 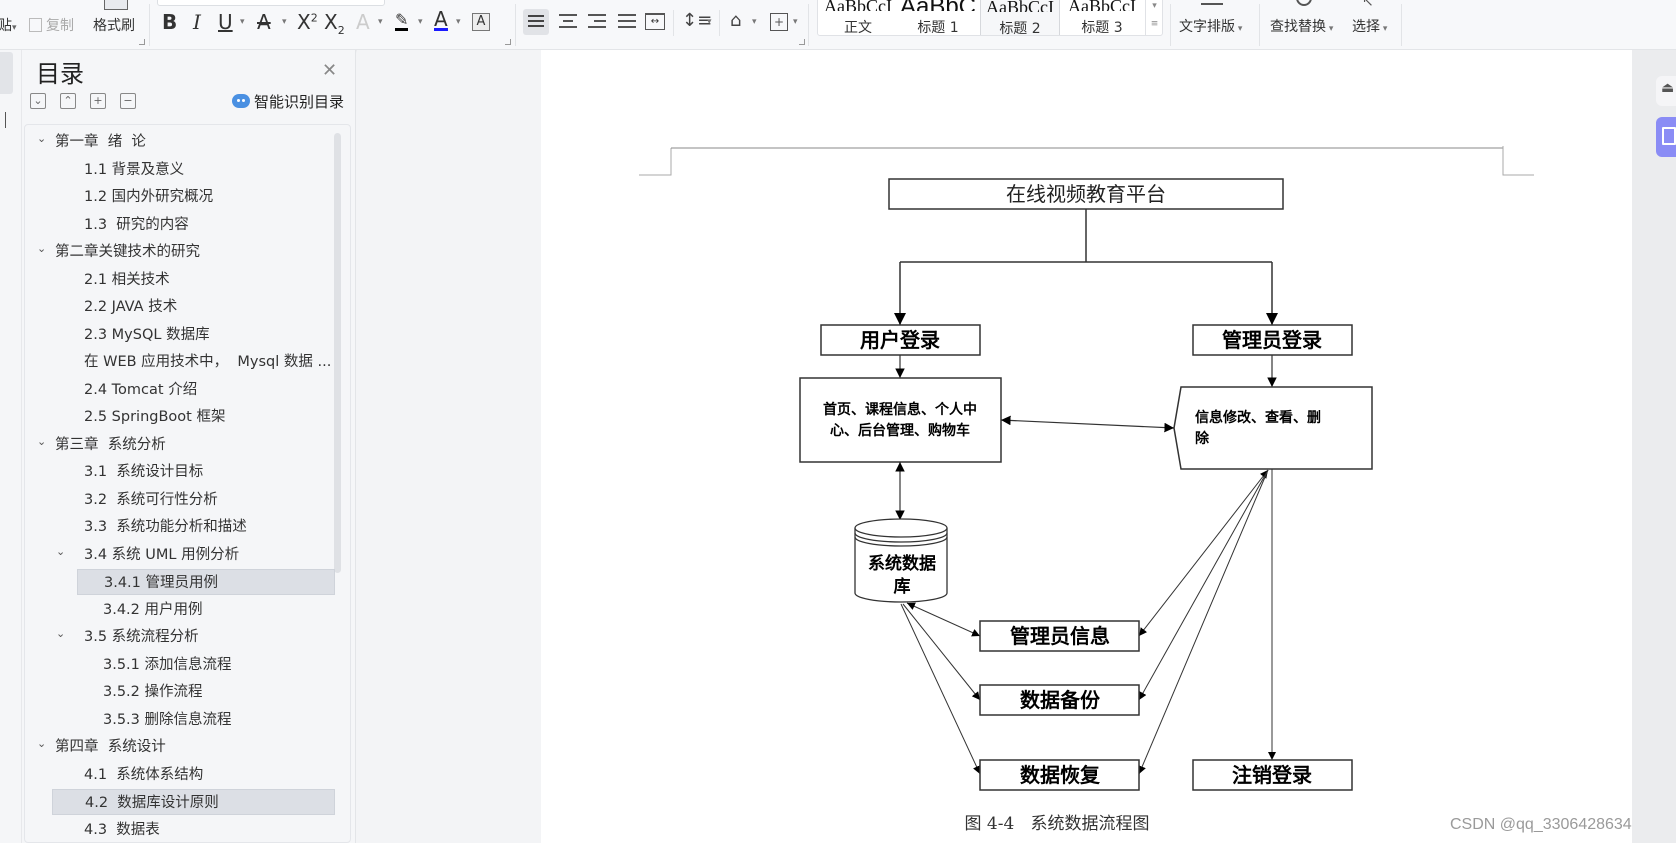 What do you see at coordinates (709, 22) in the screenshot?
I see `line-spacing-dropdown: ▾` at bounding box center [709, 22].